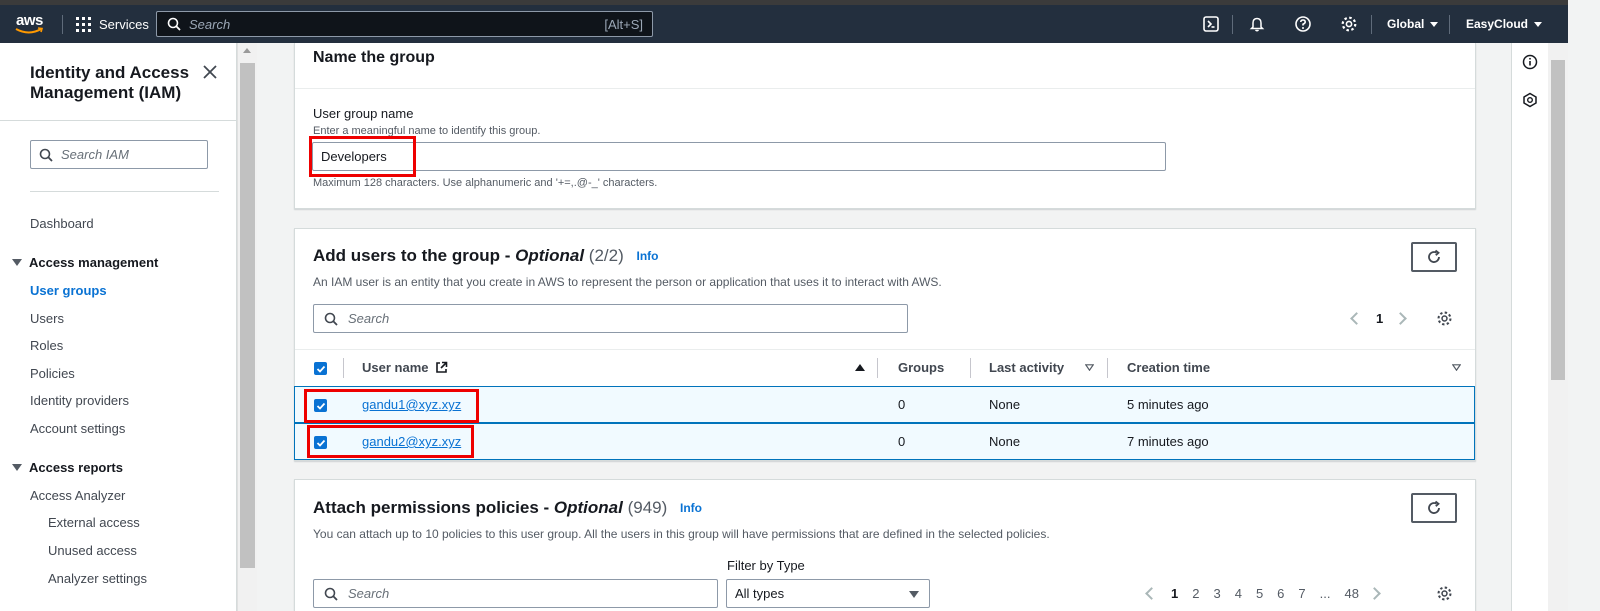 Image resolution: width=1600 pixels, height=611 pixels. What do you see at coordinates (68, 290) in the screenshot?
I see `sidebar-item-user-groups: User groups` at bounding box center [68, 290].